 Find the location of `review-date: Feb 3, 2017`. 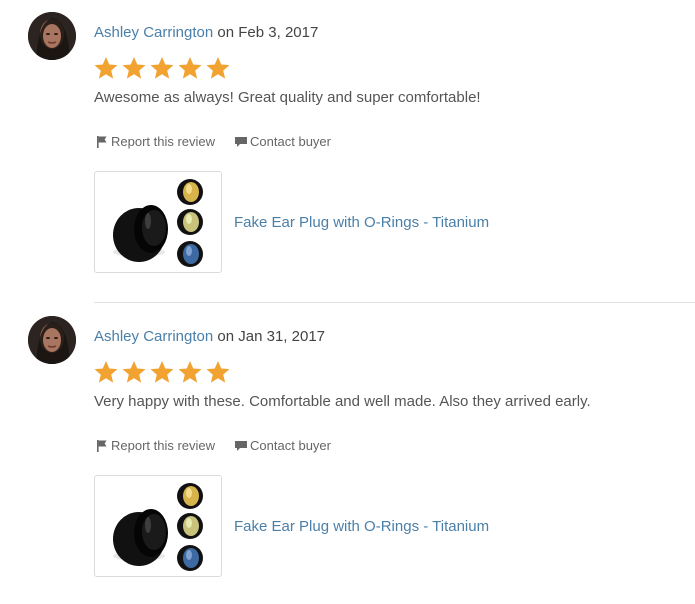

review-date: Feb 3, 2017 is located at coordinates (278, 32).